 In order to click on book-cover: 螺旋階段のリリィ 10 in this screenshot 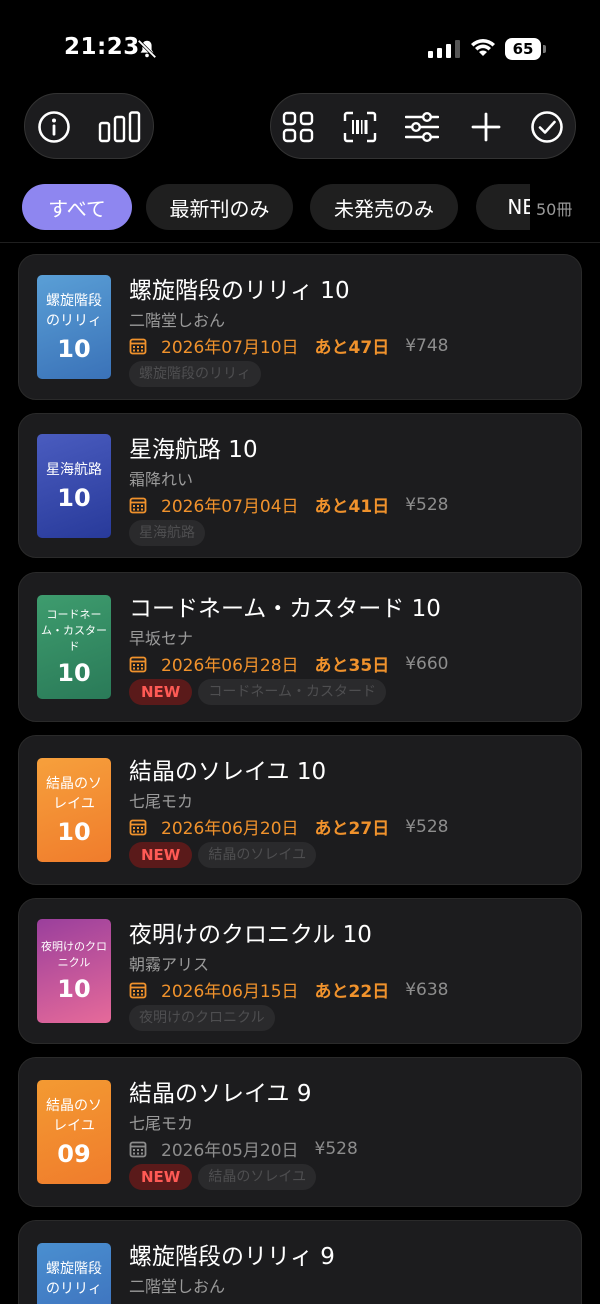, I will do `click(74, 327)`.